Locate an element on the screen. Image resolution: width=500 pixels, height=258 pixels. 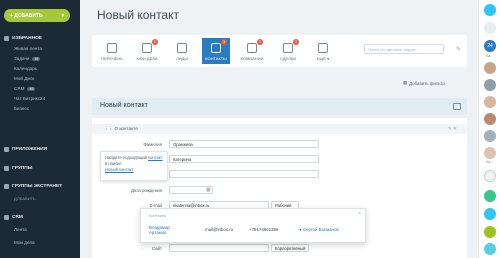
tab-more: ЕЩЕ ▾ is located at coordinates (323, 51).